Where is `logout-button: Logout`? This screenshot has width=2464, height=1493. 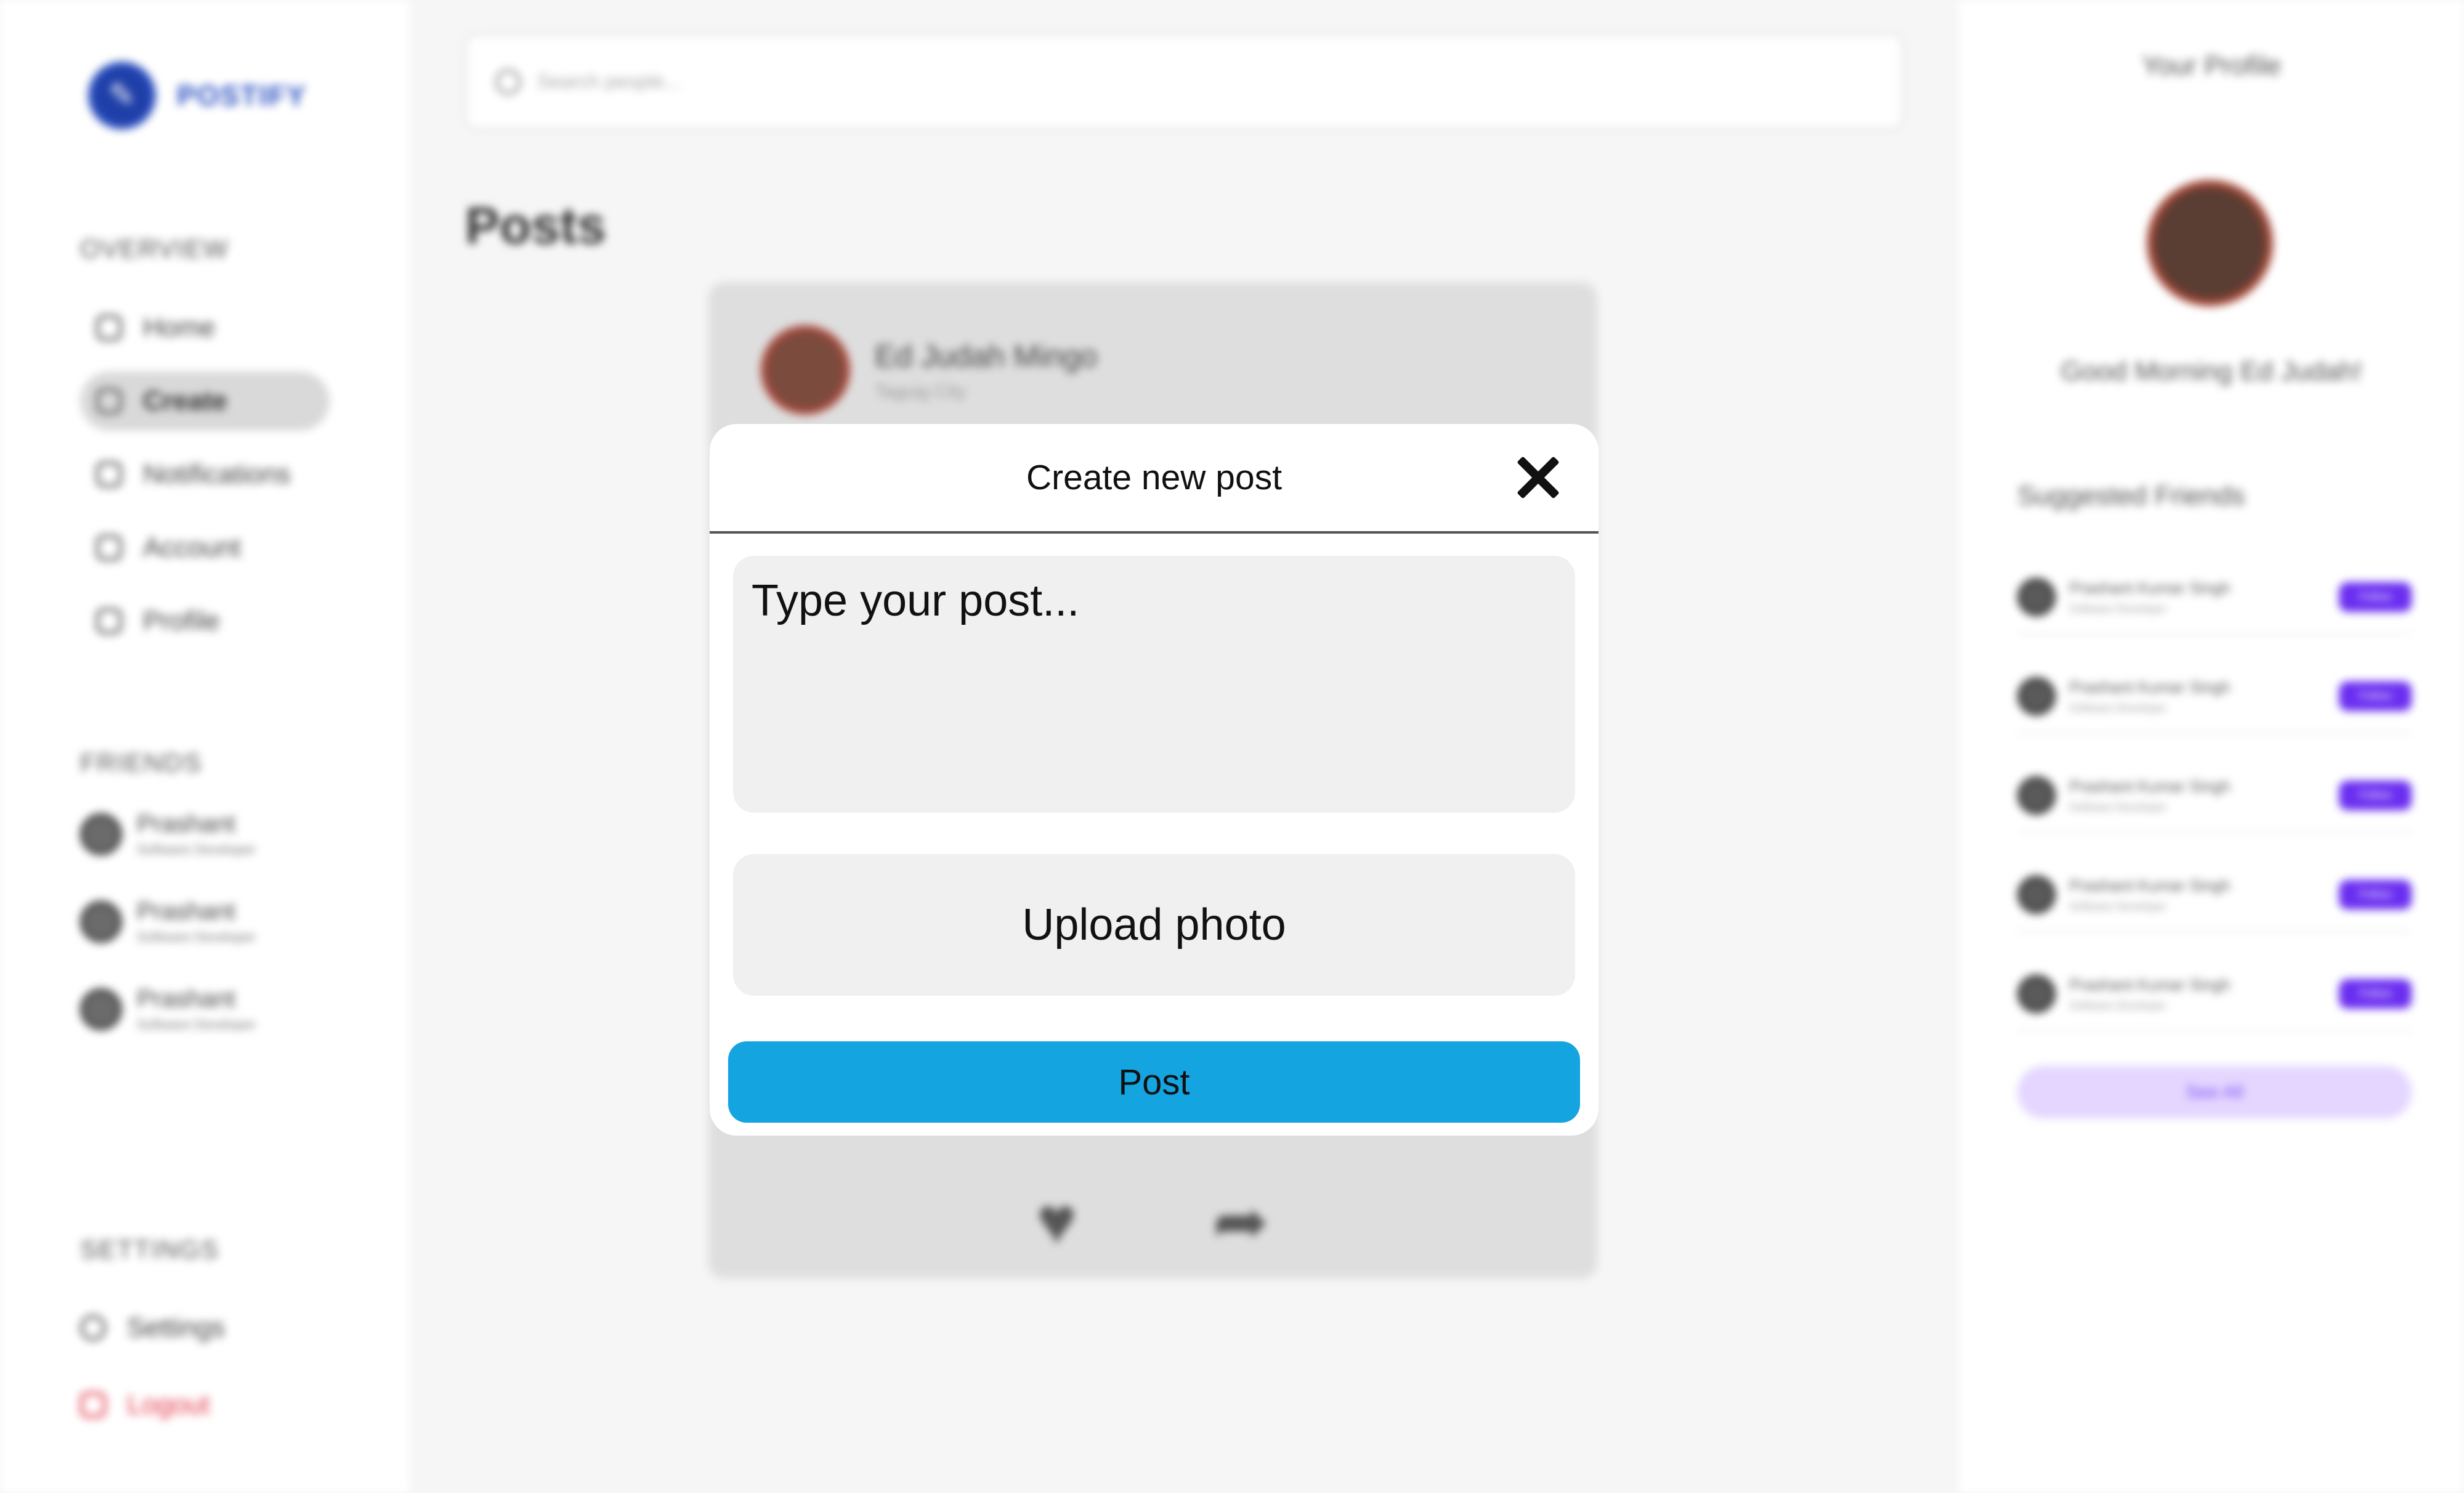 logout-button: Logout is located at coordinates (189, 1405).